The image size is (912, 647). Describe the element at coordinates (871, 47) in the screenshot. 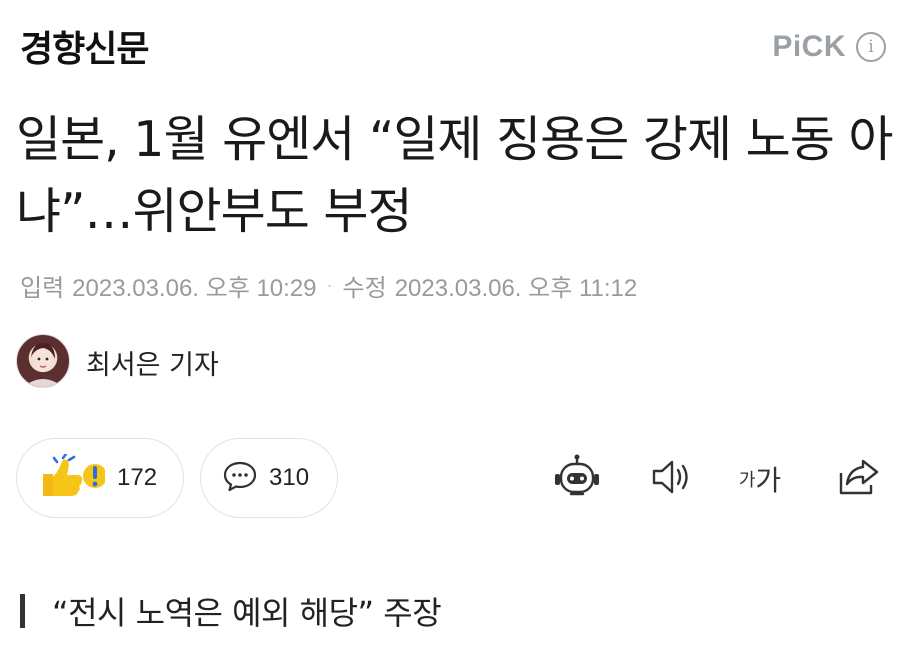

I see `info-icon: i` at that location.